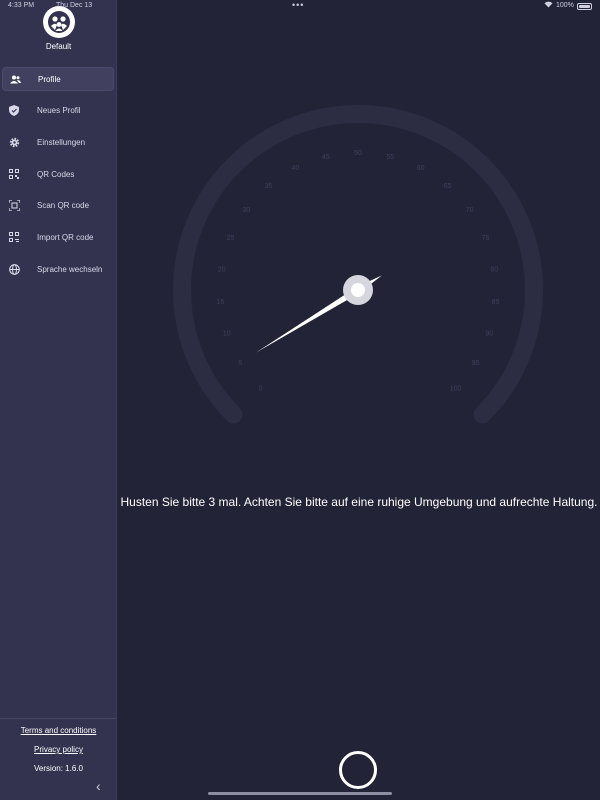 The height and width of the screenshot is (800, 600). I want to click on gauge-tick-label: 50, so click(358, 153).